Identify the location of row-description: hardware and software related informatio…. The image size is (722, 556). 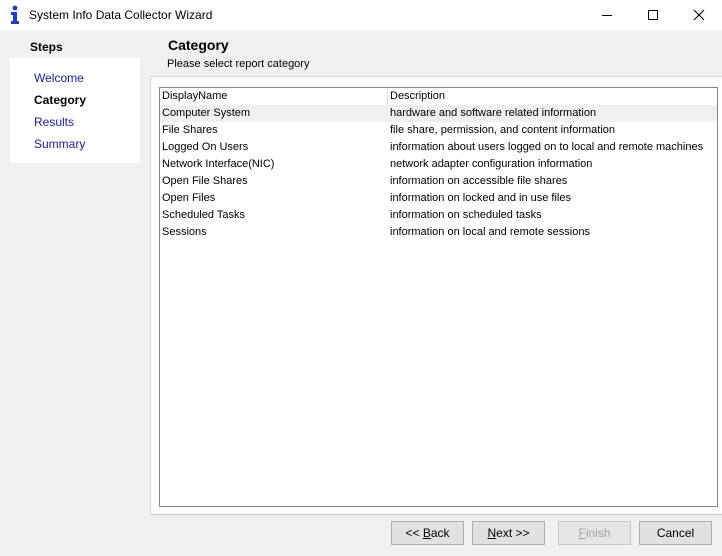
(493, 113).